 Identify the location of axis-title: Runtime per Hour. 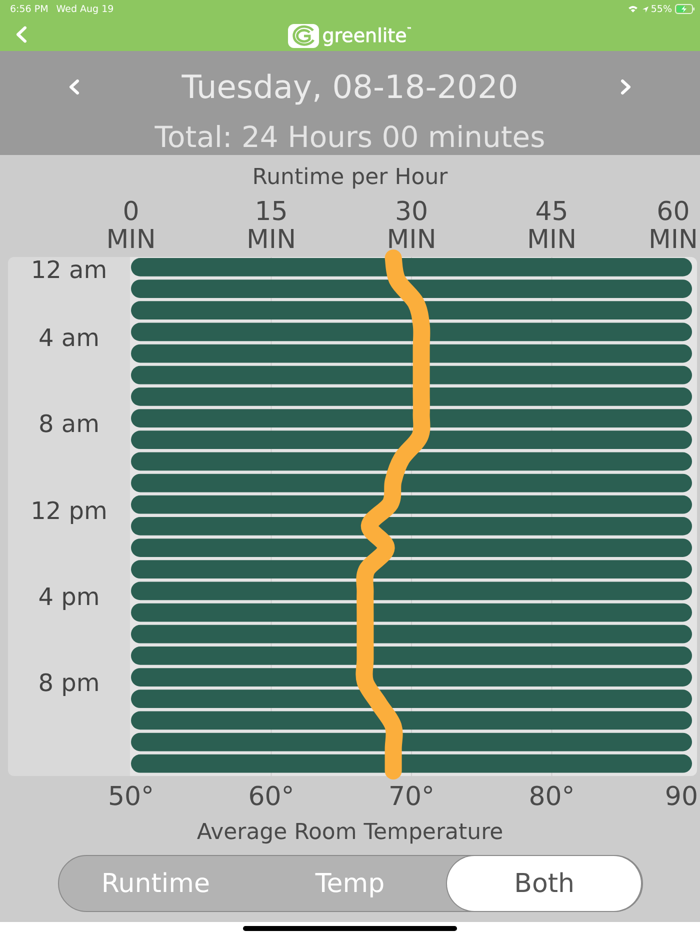
(350, 178).